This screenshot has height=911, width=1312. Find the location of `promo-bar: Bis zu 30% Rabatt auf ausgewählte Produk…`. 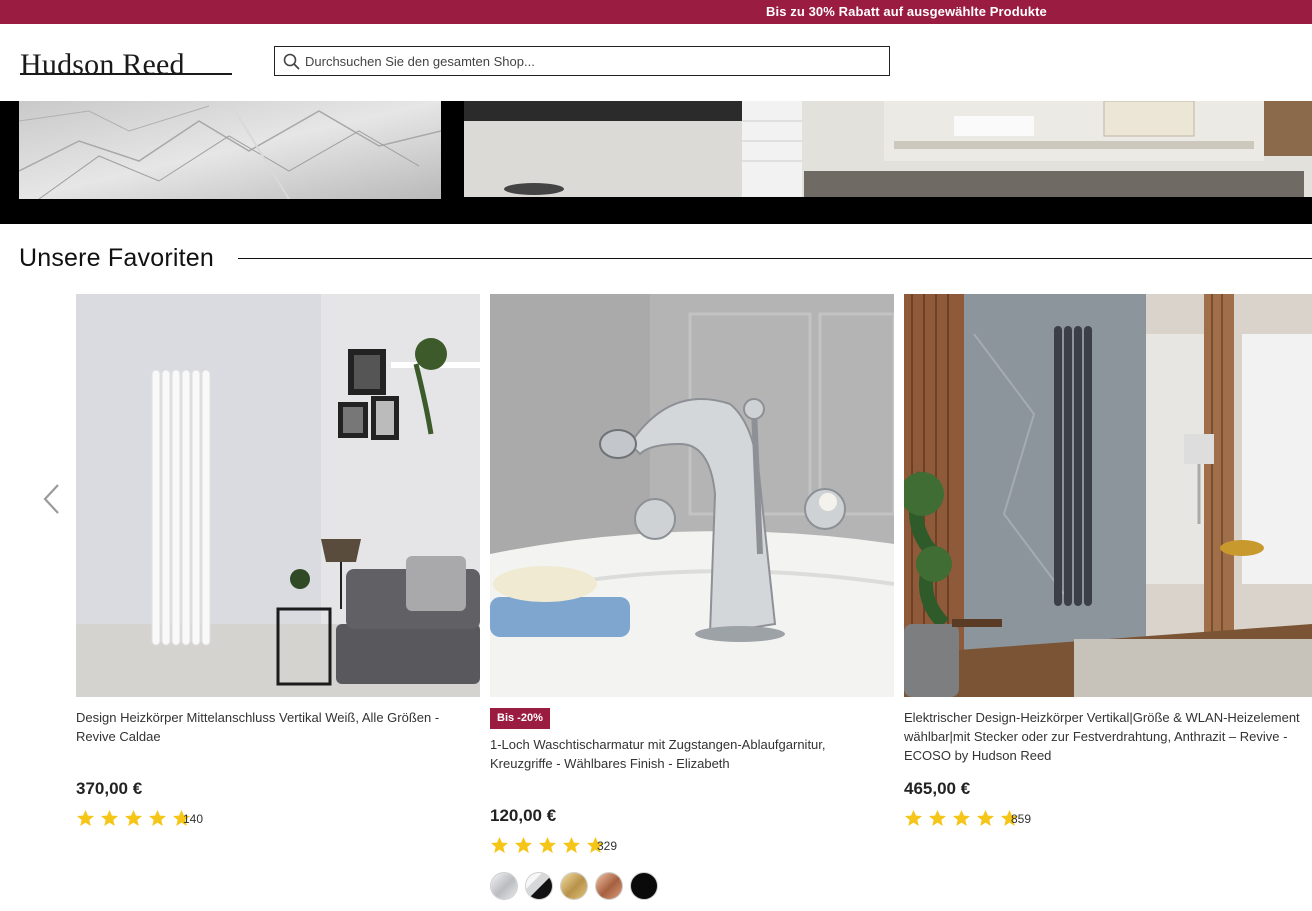

promo-bar: Bis zu 30% Rabatt auf ausgewählte Produk… is located at coordinates (656, 12).